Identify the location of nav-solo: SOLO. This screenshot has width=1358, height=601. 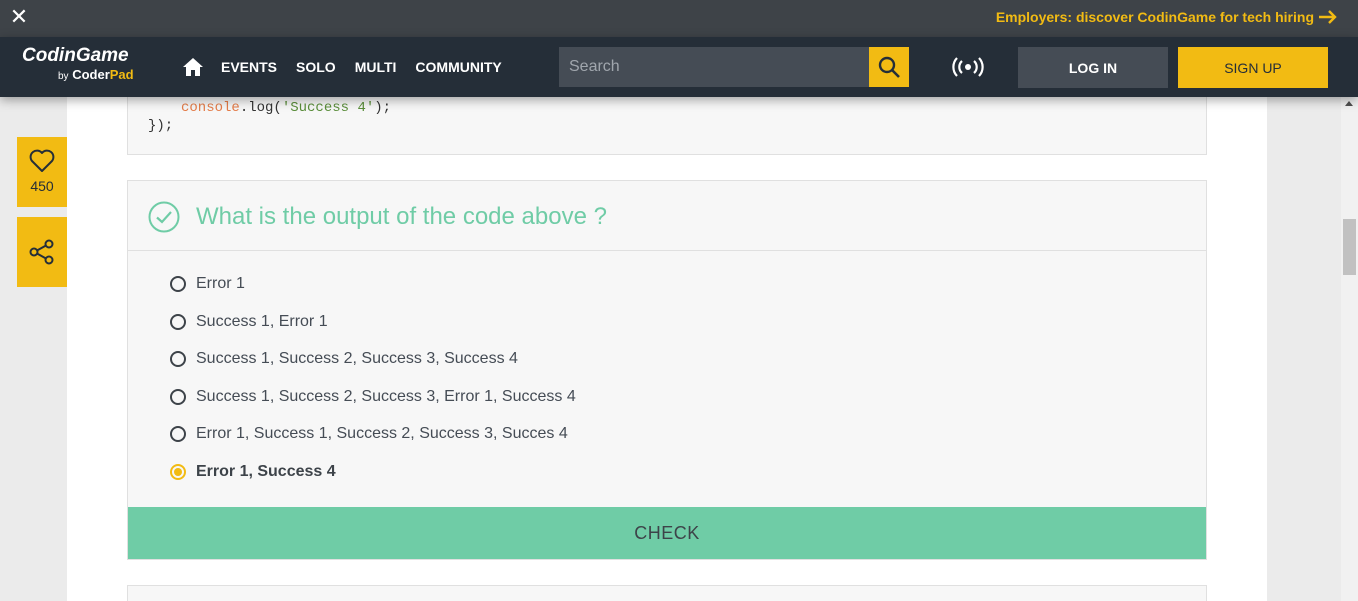
(316, 67).